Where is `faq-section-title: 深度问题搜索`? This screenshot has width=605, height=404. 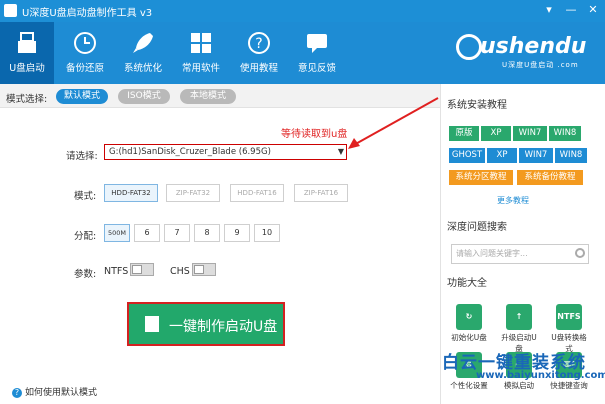 faq-section-title: 深度问题搜索 is located at coordinates (477, 227).